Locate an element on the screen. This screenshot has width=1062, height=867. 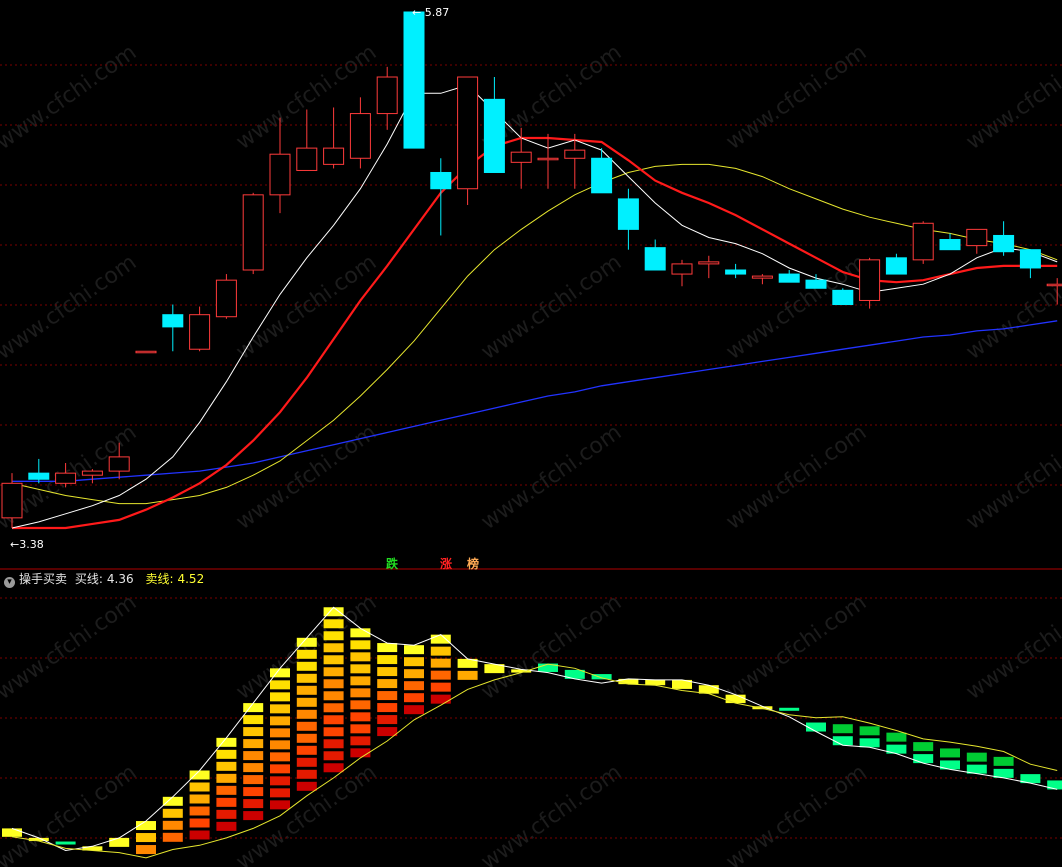
high-price-label: ← 5.87 is located at coordinates (430, 12).